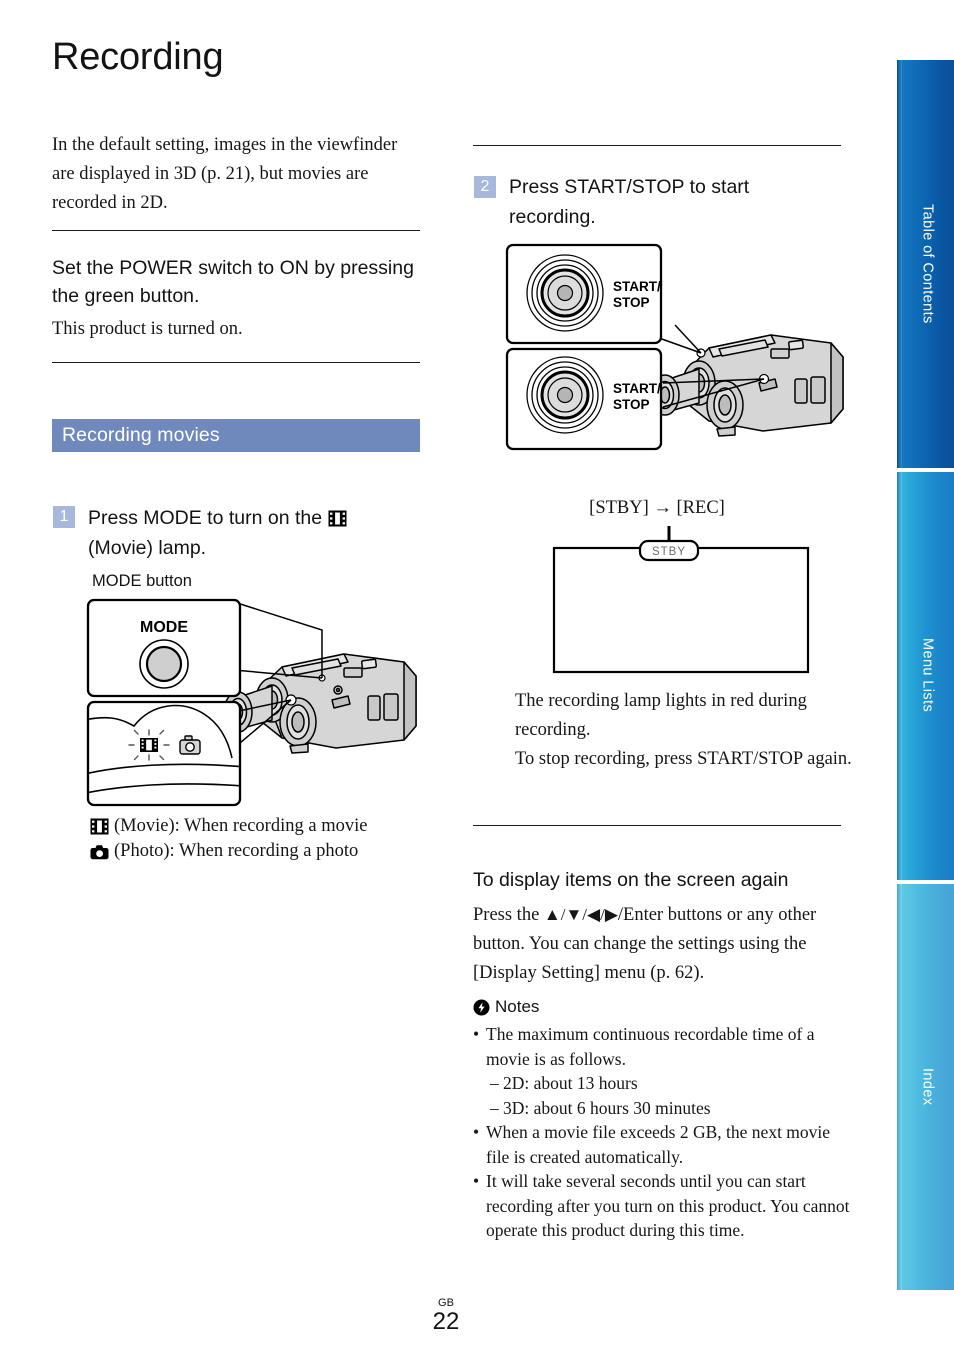  I want to click on sidebar-tab-label: Index, so click(927, 1086).